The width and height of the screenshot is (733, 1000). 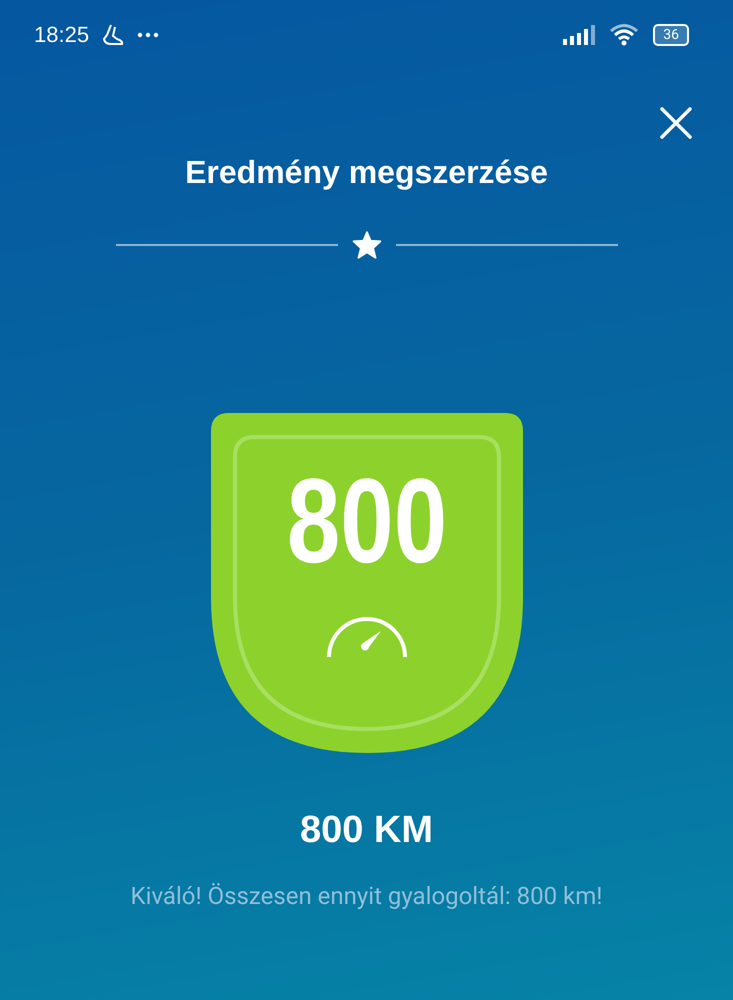 What do you see at coordinates (367, 245) in the screenshot?
I see `star-icon` at bounding box center [367, 245].